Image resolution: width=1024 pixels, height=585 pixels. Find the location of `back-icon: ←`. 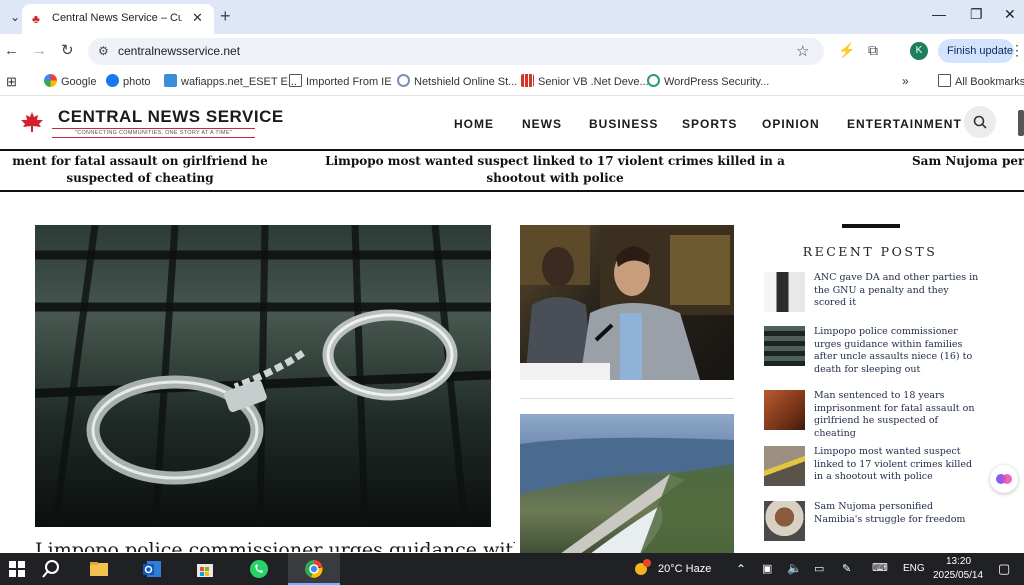

back-icon: ← is located at coordinates (11, 51).